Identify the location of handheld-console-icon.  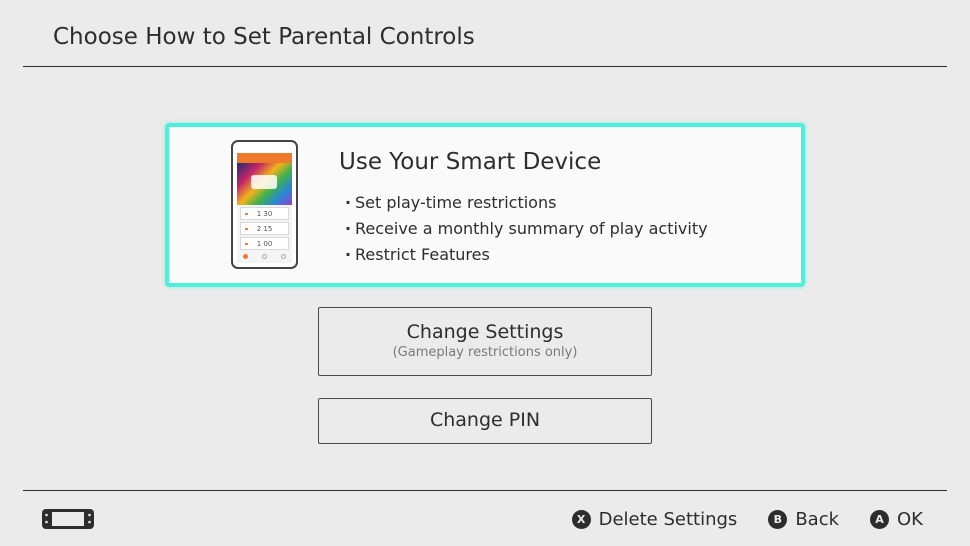
(68, 519).